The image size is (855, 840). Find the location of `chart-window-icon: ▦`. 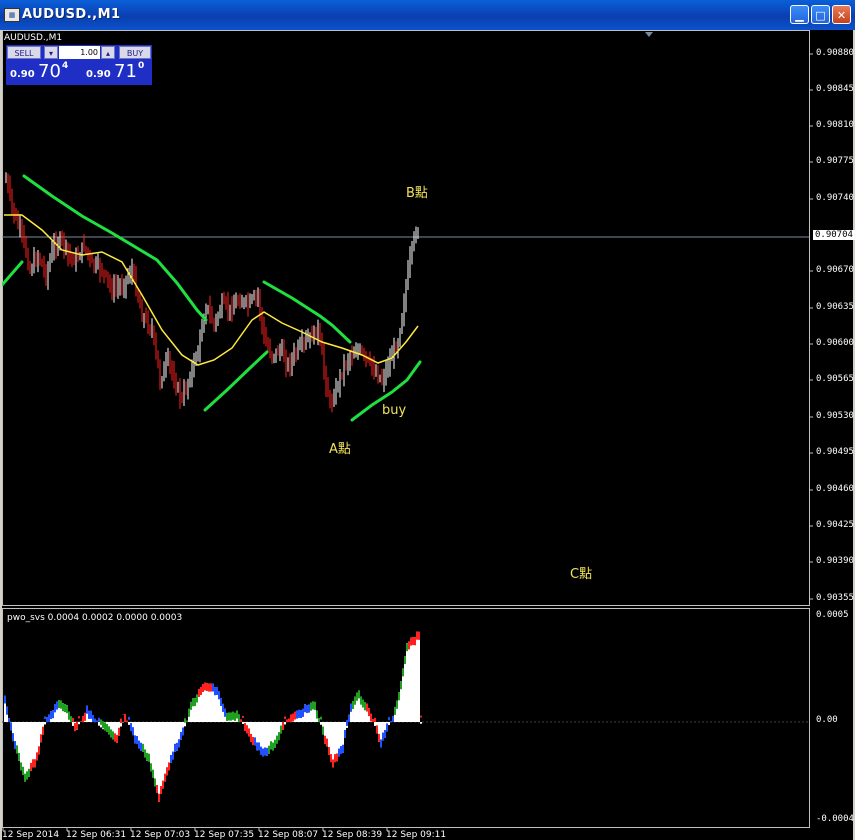

chart-window-icon: ▦ is located at coordinates (12, 15).